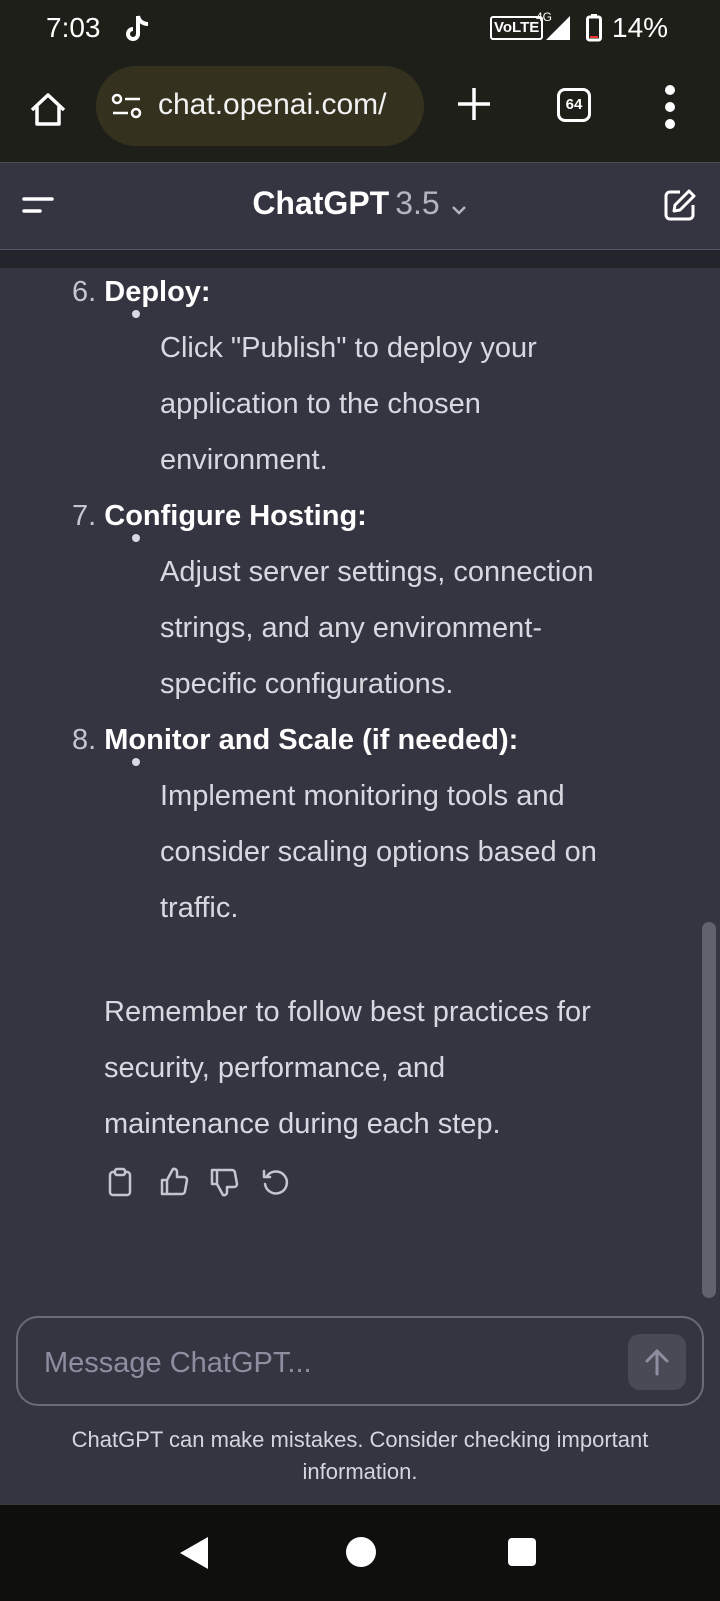 The image size is (720, 1601). Describe the element at coordinates (680, 205) in the screenshot. I see `new-chat-icon` at that location.